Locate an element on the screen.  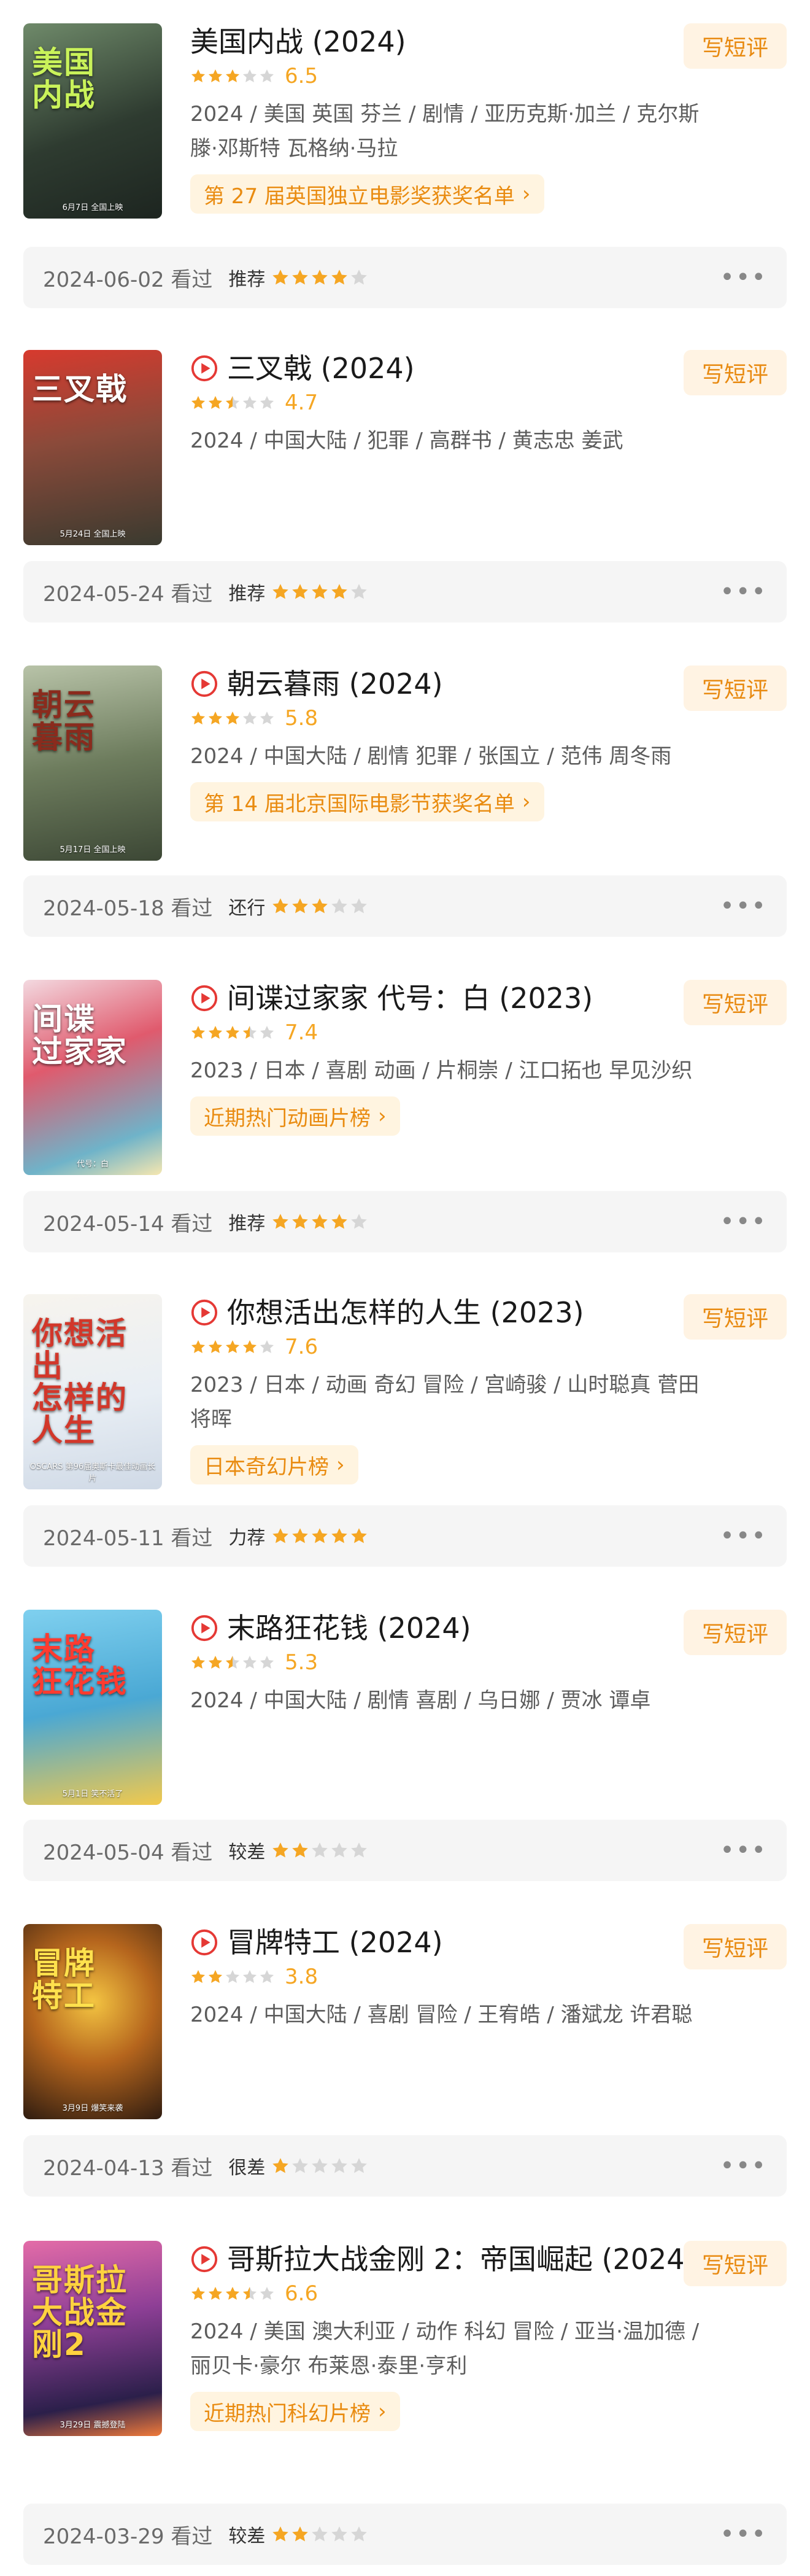
movie-title-row: 末路狂花钱 (2024) is located at coordinates (454, 1628).